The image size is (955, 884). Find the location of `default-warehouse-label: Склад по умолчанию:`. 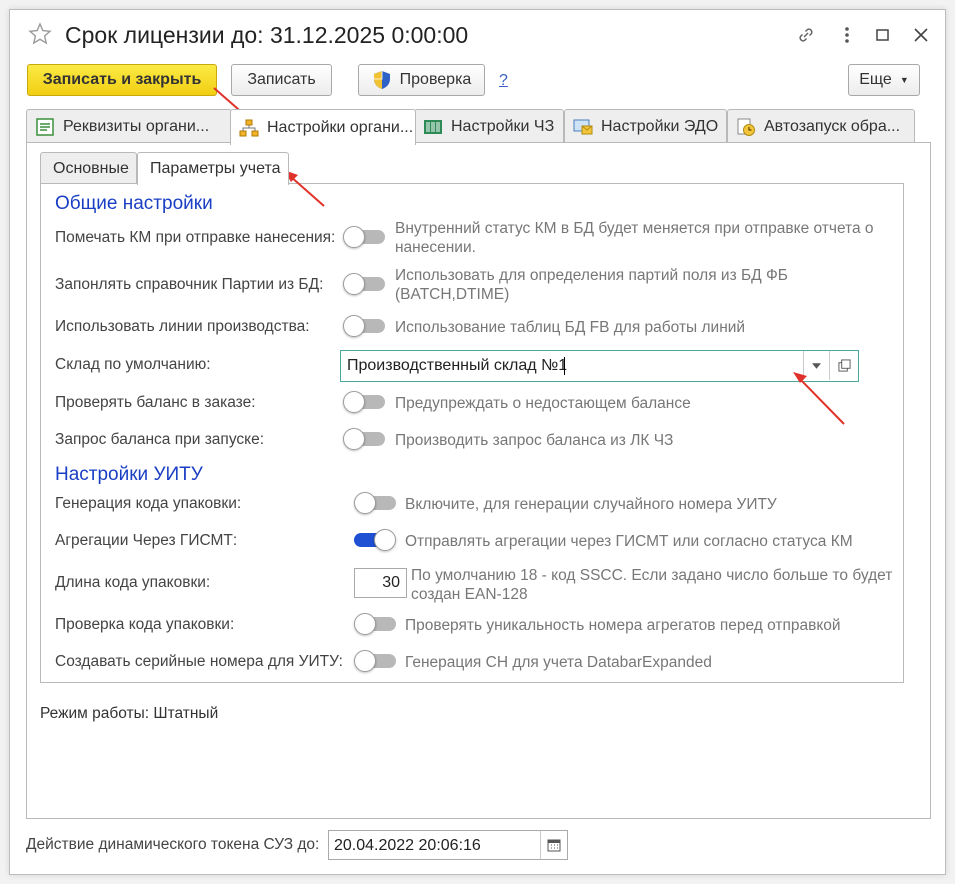

default-warehouse-label: Склад по умолчанию: is located at coordinates (133, 364).